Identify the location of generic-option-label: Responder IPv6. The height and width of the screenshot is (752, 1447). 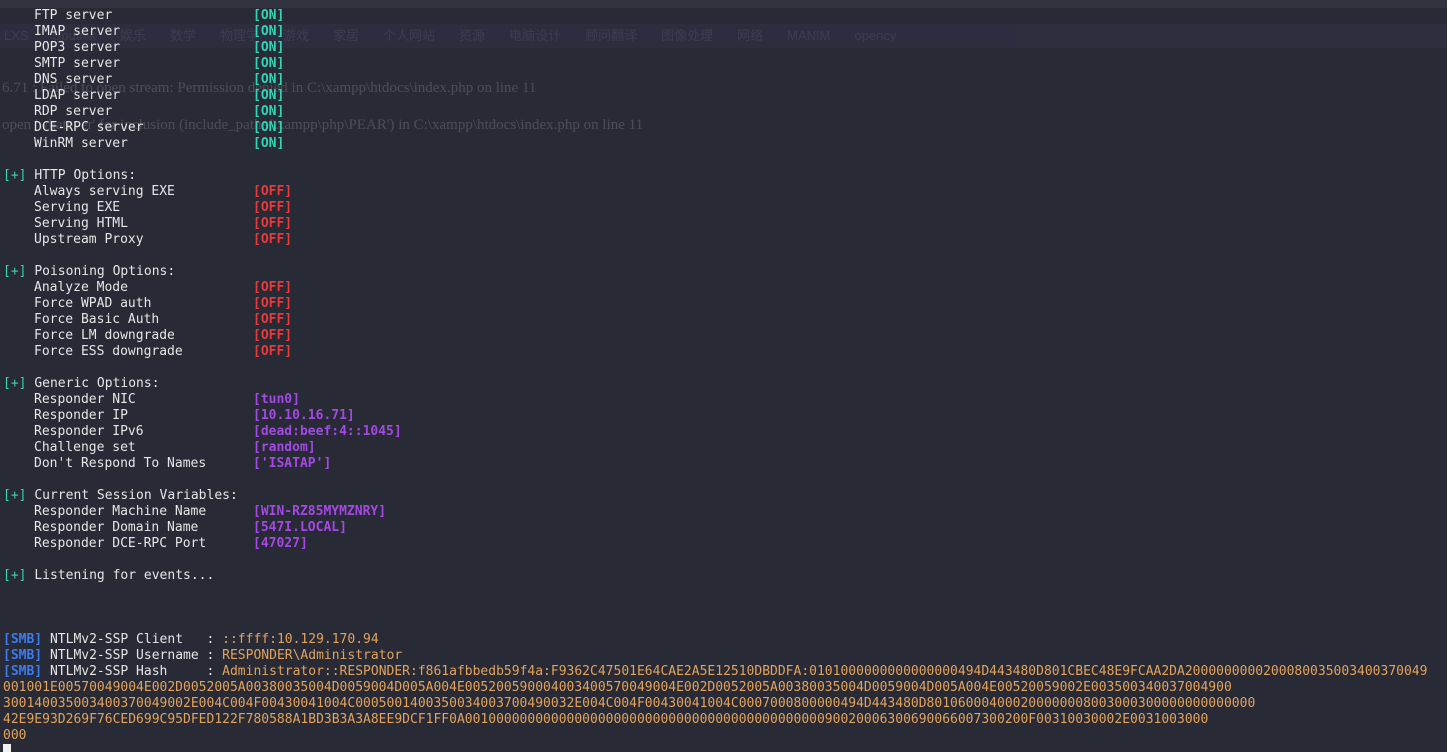
(89, 431).